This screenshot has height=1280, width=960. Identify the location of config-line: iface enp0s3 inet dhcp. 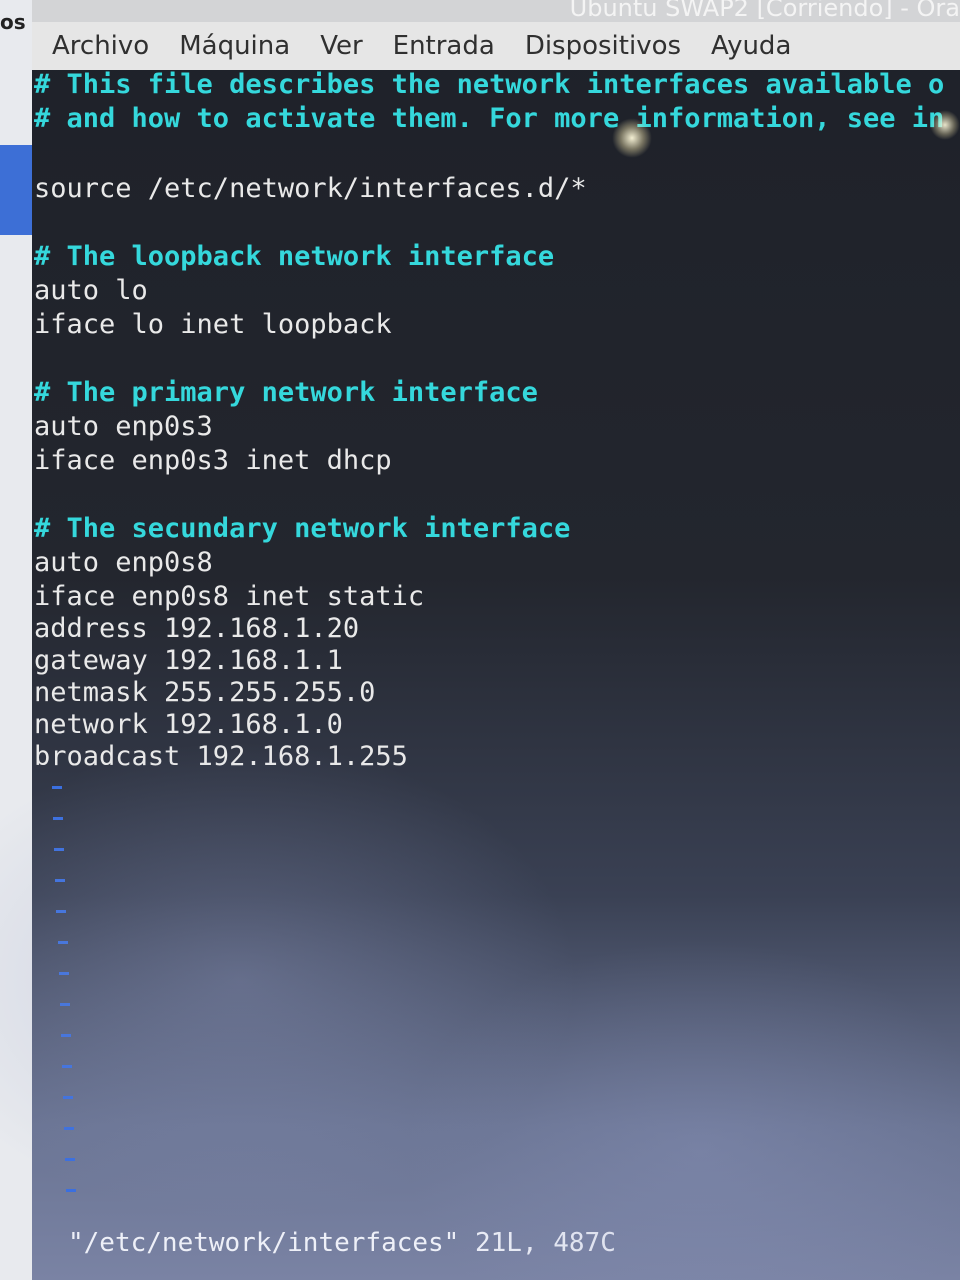
(213, 460).